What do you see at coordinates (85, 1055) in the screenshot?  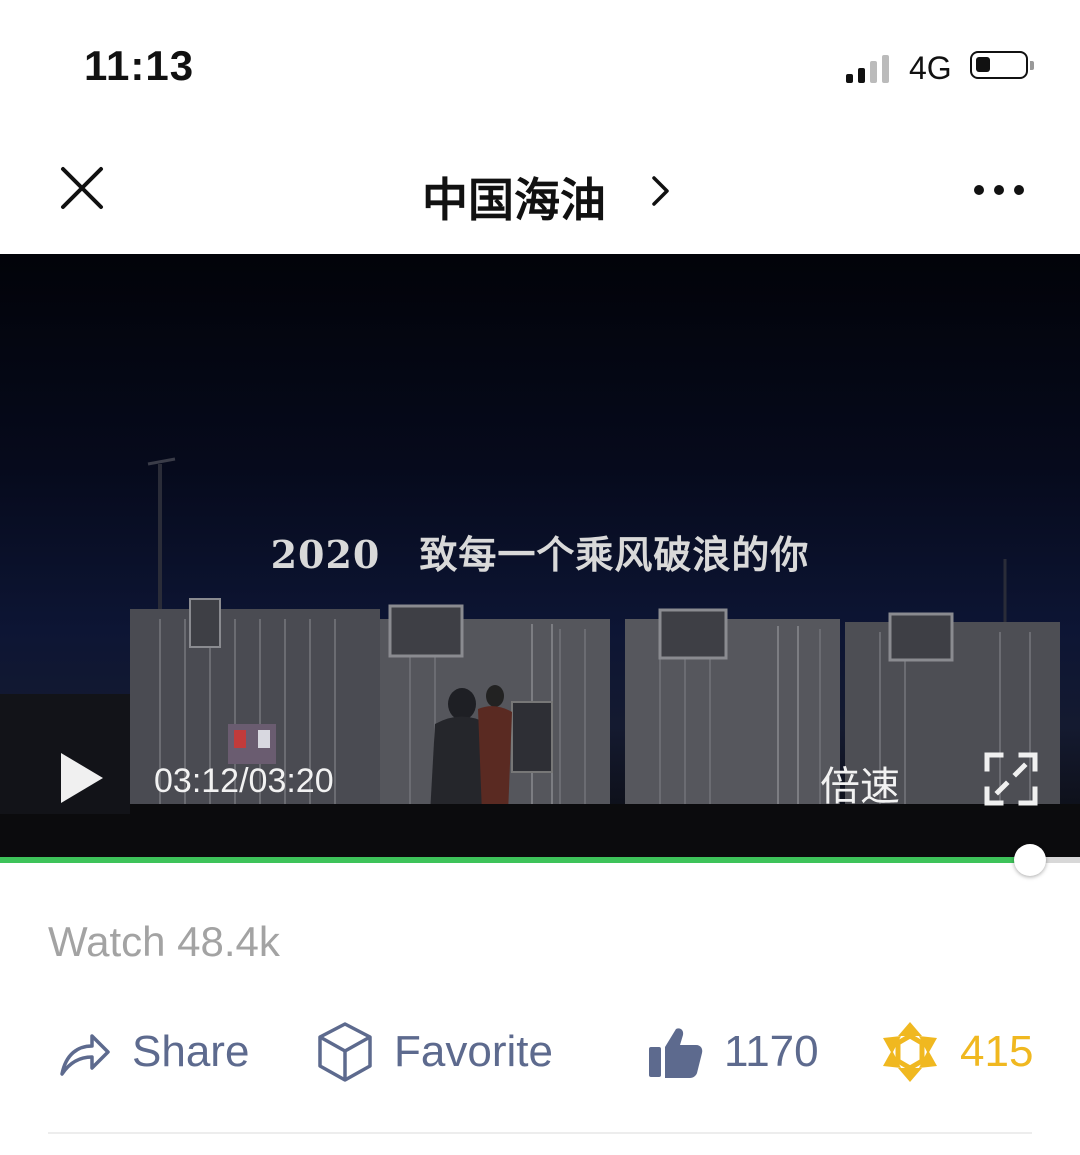 I see `share-icon` at bounding box center [85, 1055].